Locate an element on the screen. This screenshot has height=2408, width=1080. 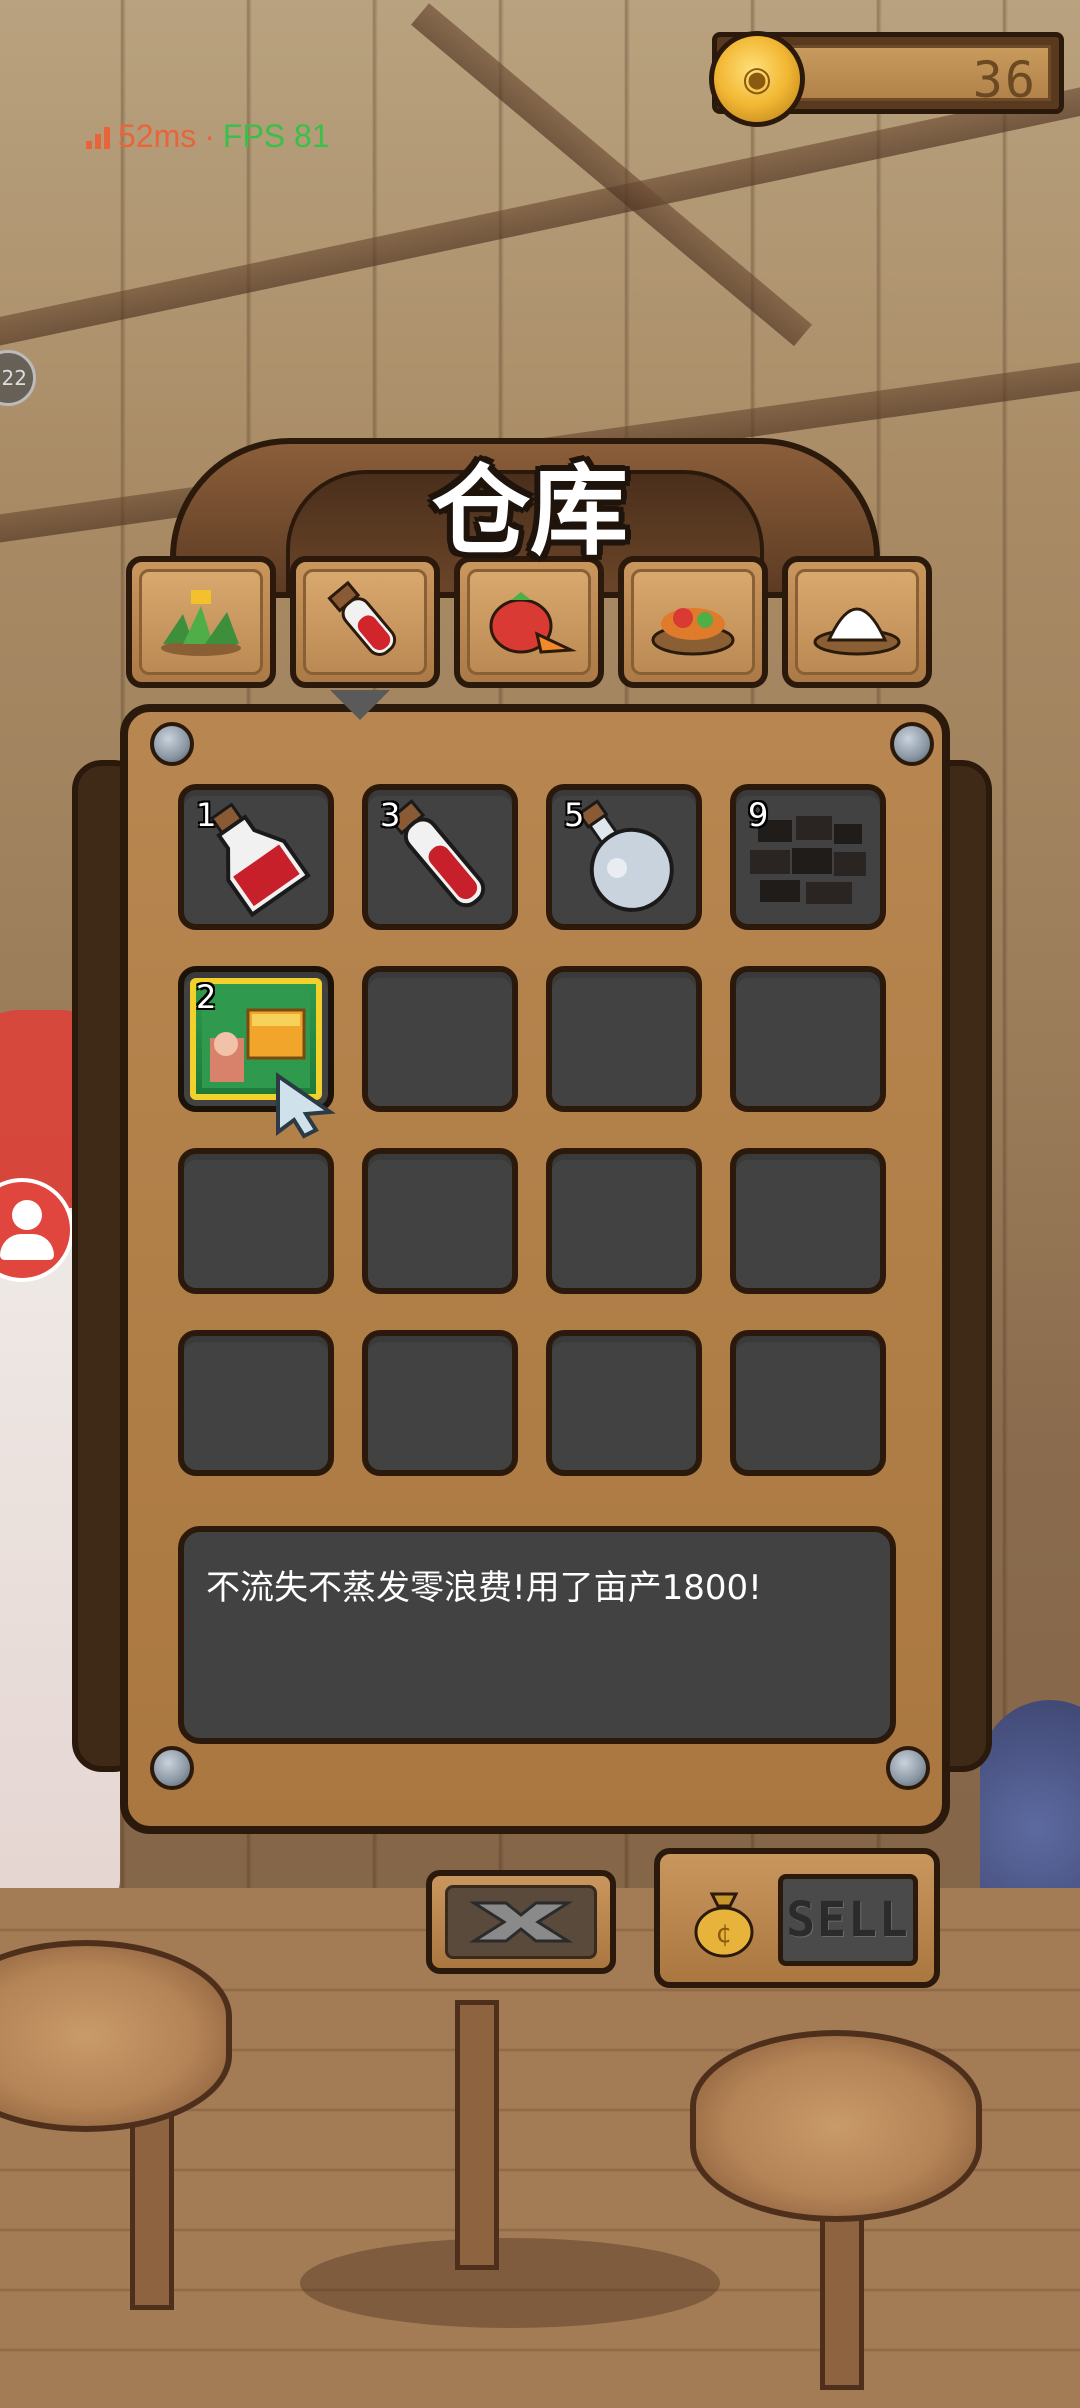
item-quantity: 9 is located at coordinates (758, 815).